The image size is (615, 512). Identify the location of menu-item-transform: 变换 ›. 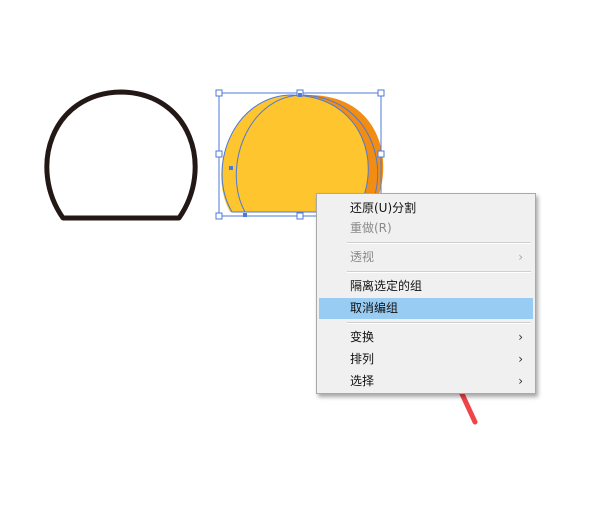
(426, 337).